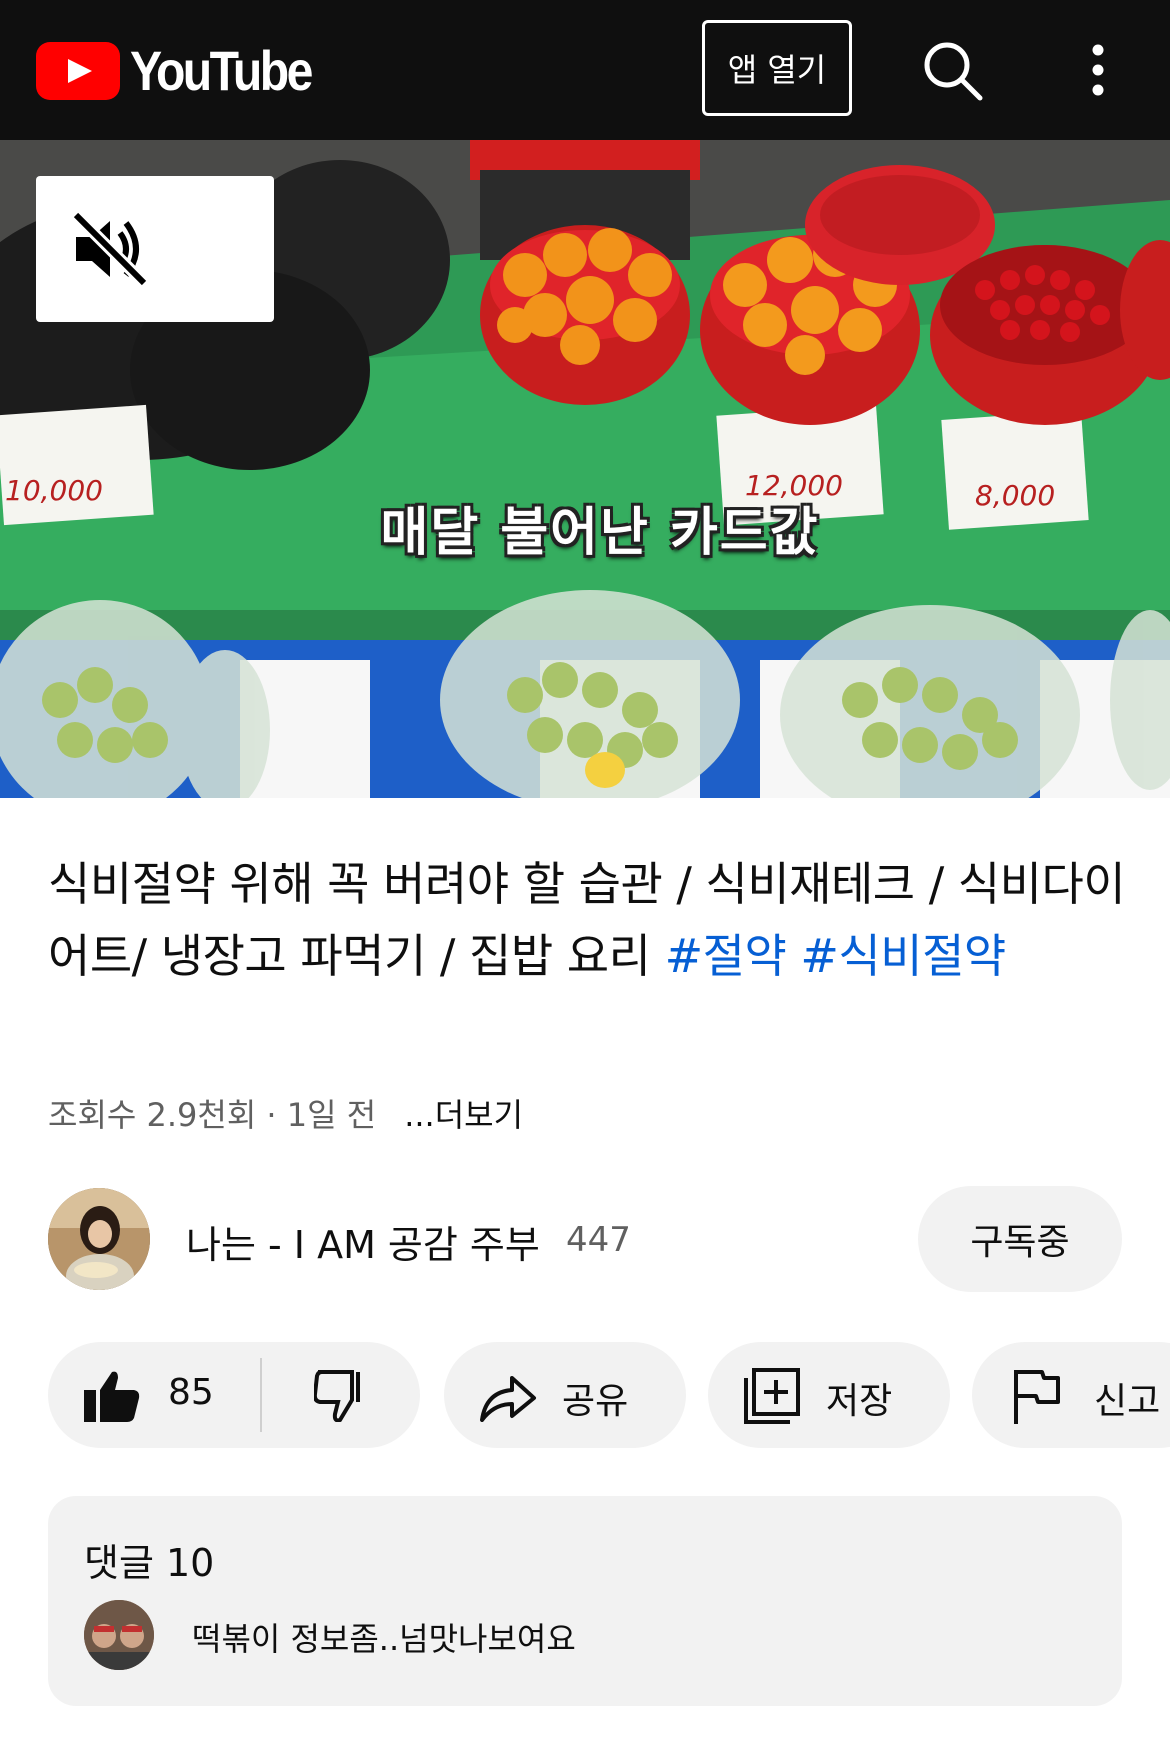  I want to click on report-label: 신고, so click(1127, 1401).